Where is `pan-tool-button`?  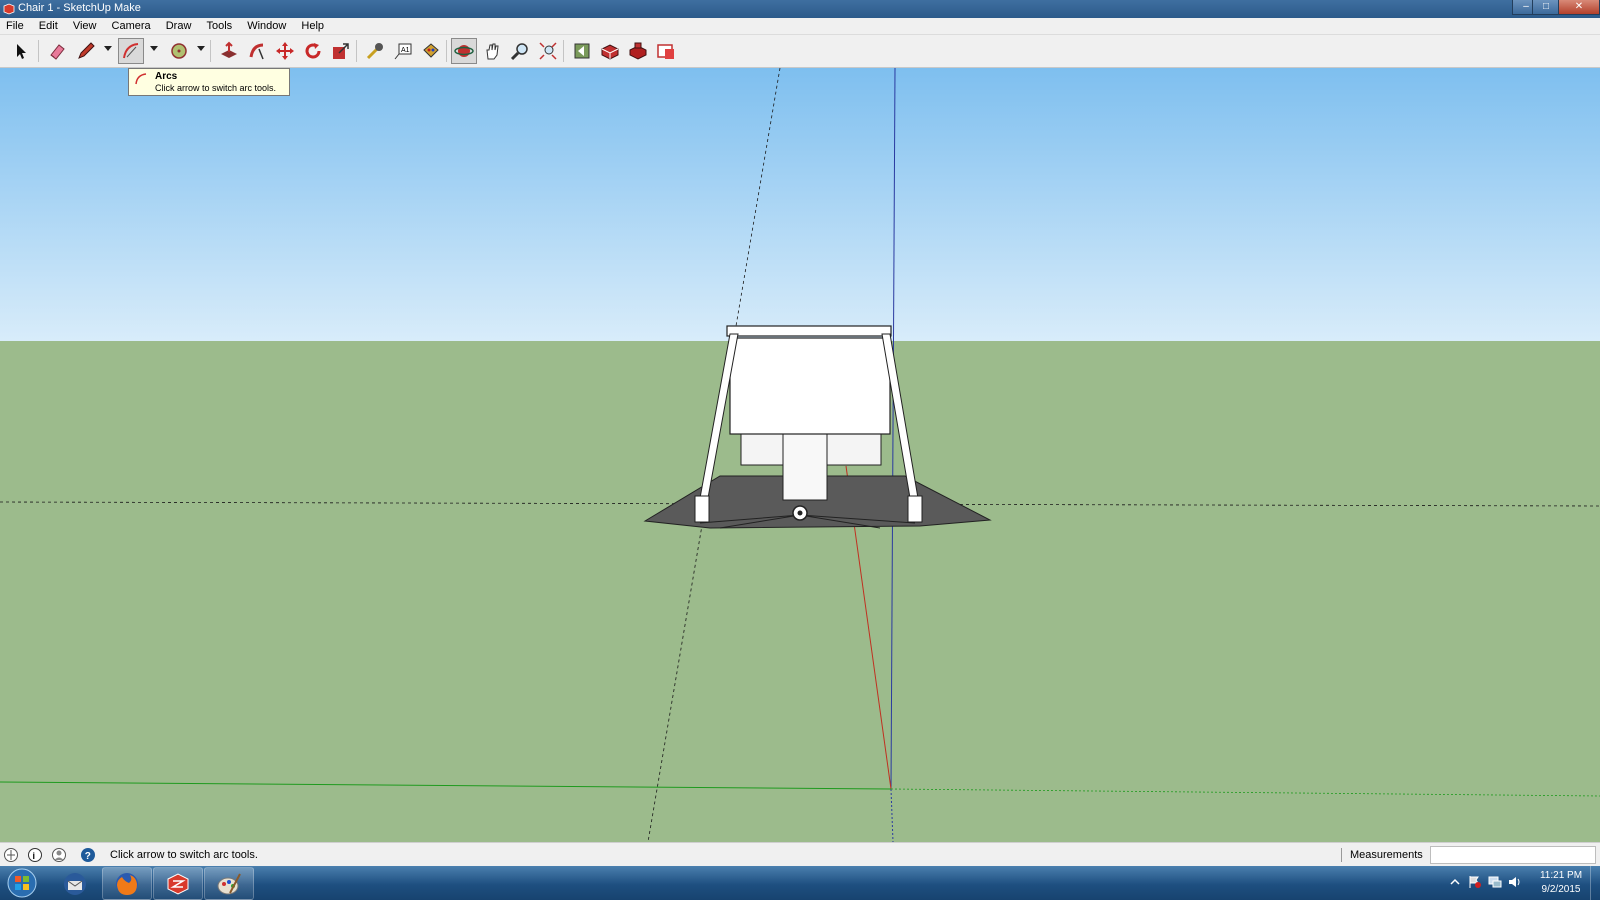 pan-tool-button is located at coordinates (492, 51).